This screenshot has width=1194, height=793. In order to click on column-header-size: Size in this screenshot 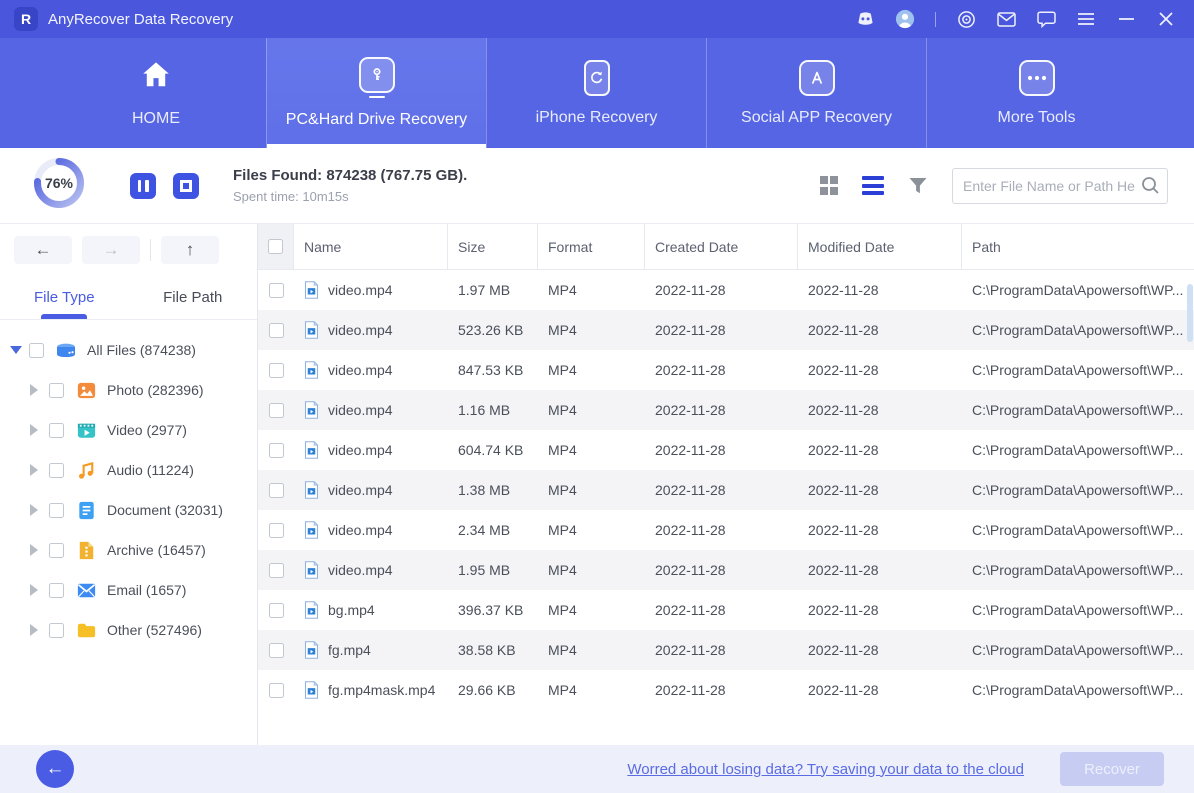, I will do `click(493, 246)`.